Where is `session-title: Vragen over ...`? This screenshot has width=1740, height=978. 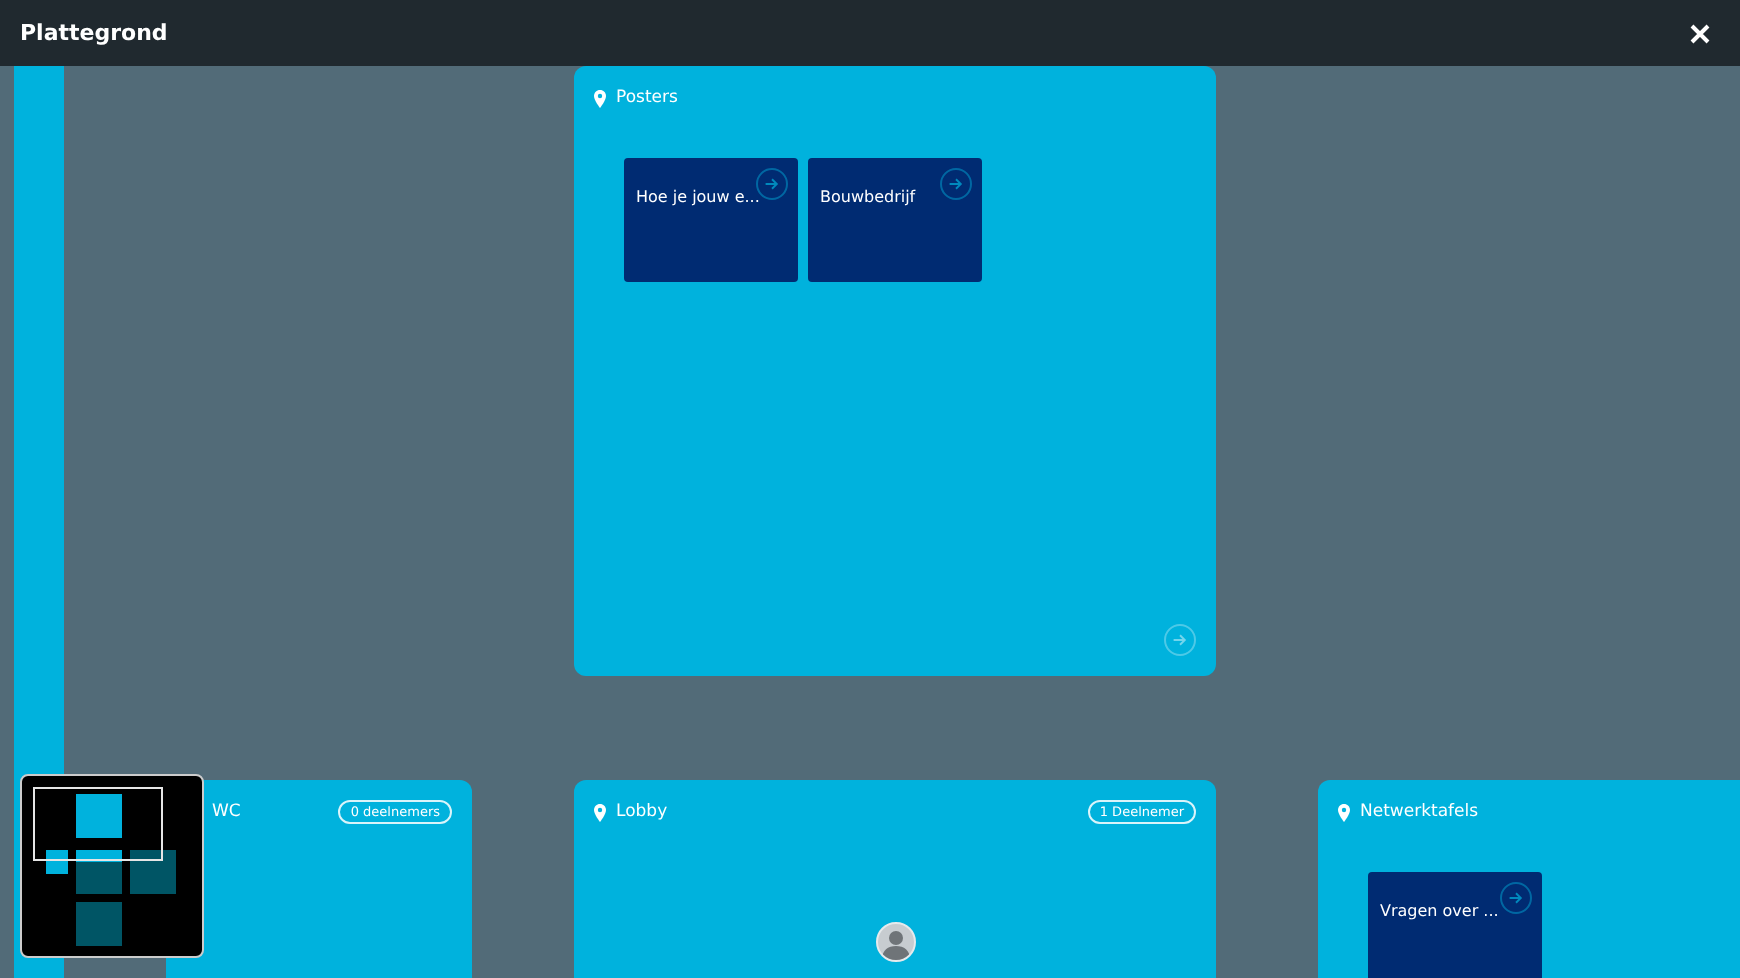 session-title: Vragen over ... is located at coordinates (1439, 912).